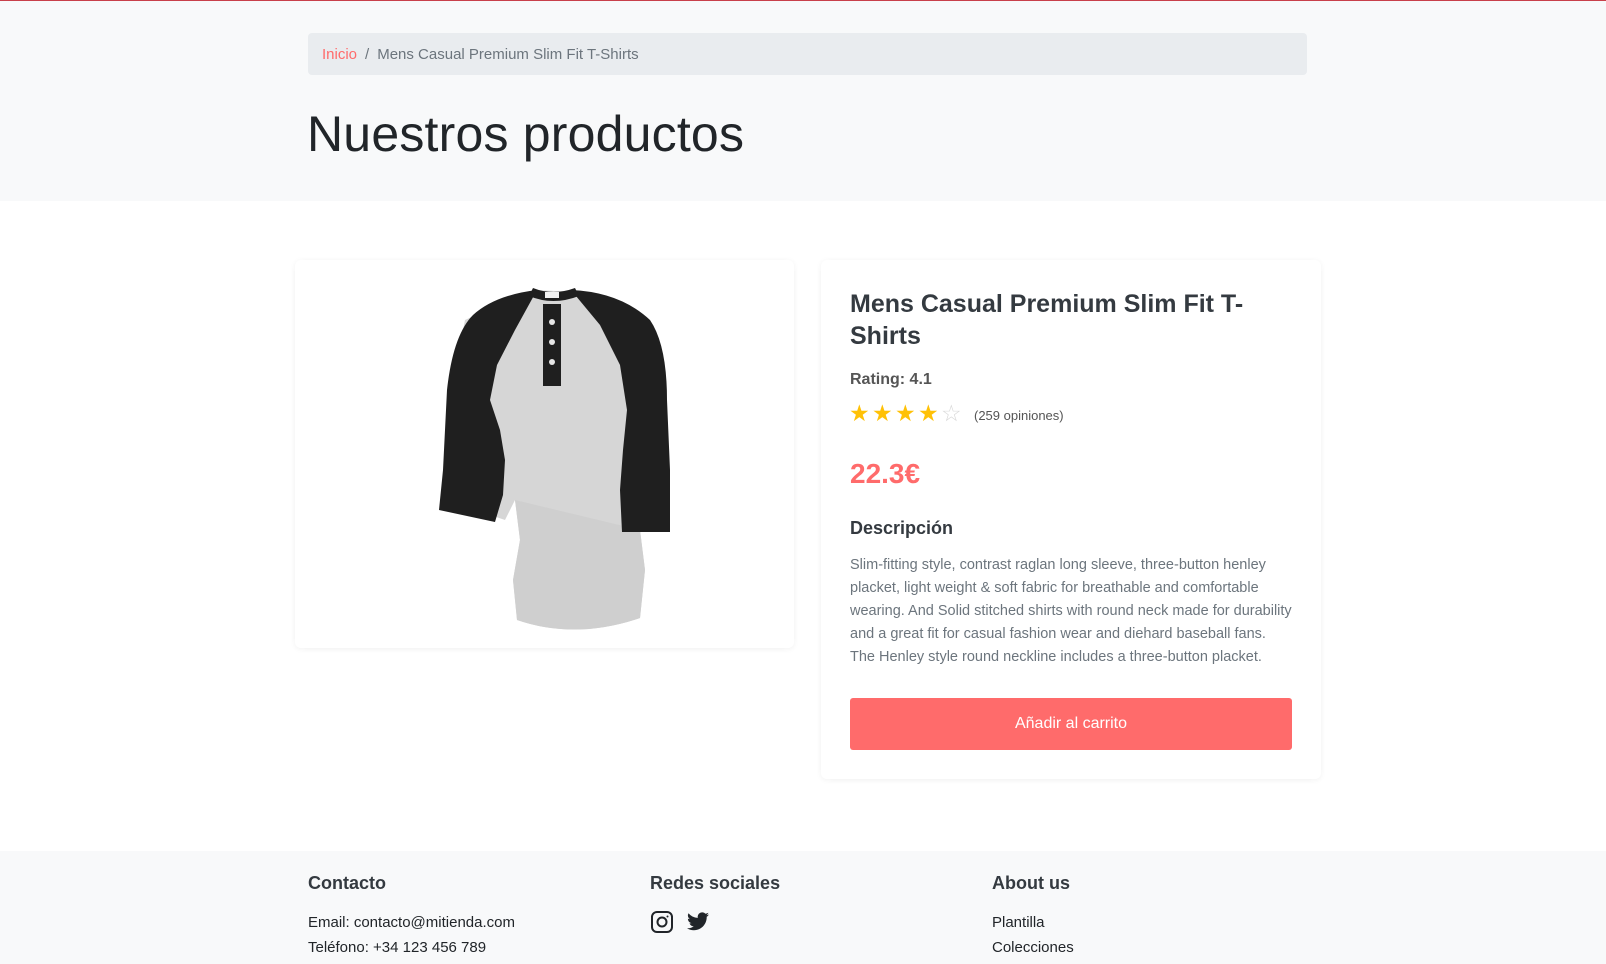 The width and height of the screenshot is (1606, 964). I want to click on footer-social-heading: Redes sociales, so click(715, 883).